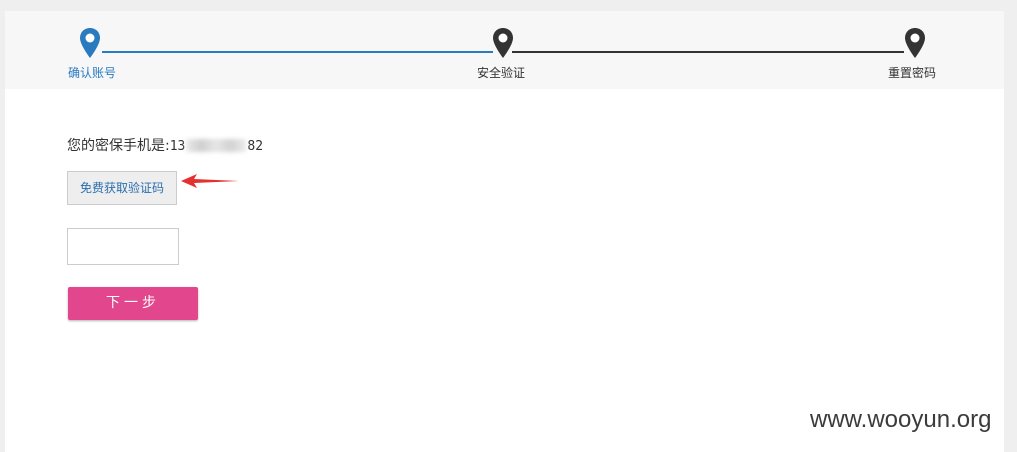  Describe the element at coordinates (133, 303) in the screenshot. I see `next-step-button: 下一步` at that location.